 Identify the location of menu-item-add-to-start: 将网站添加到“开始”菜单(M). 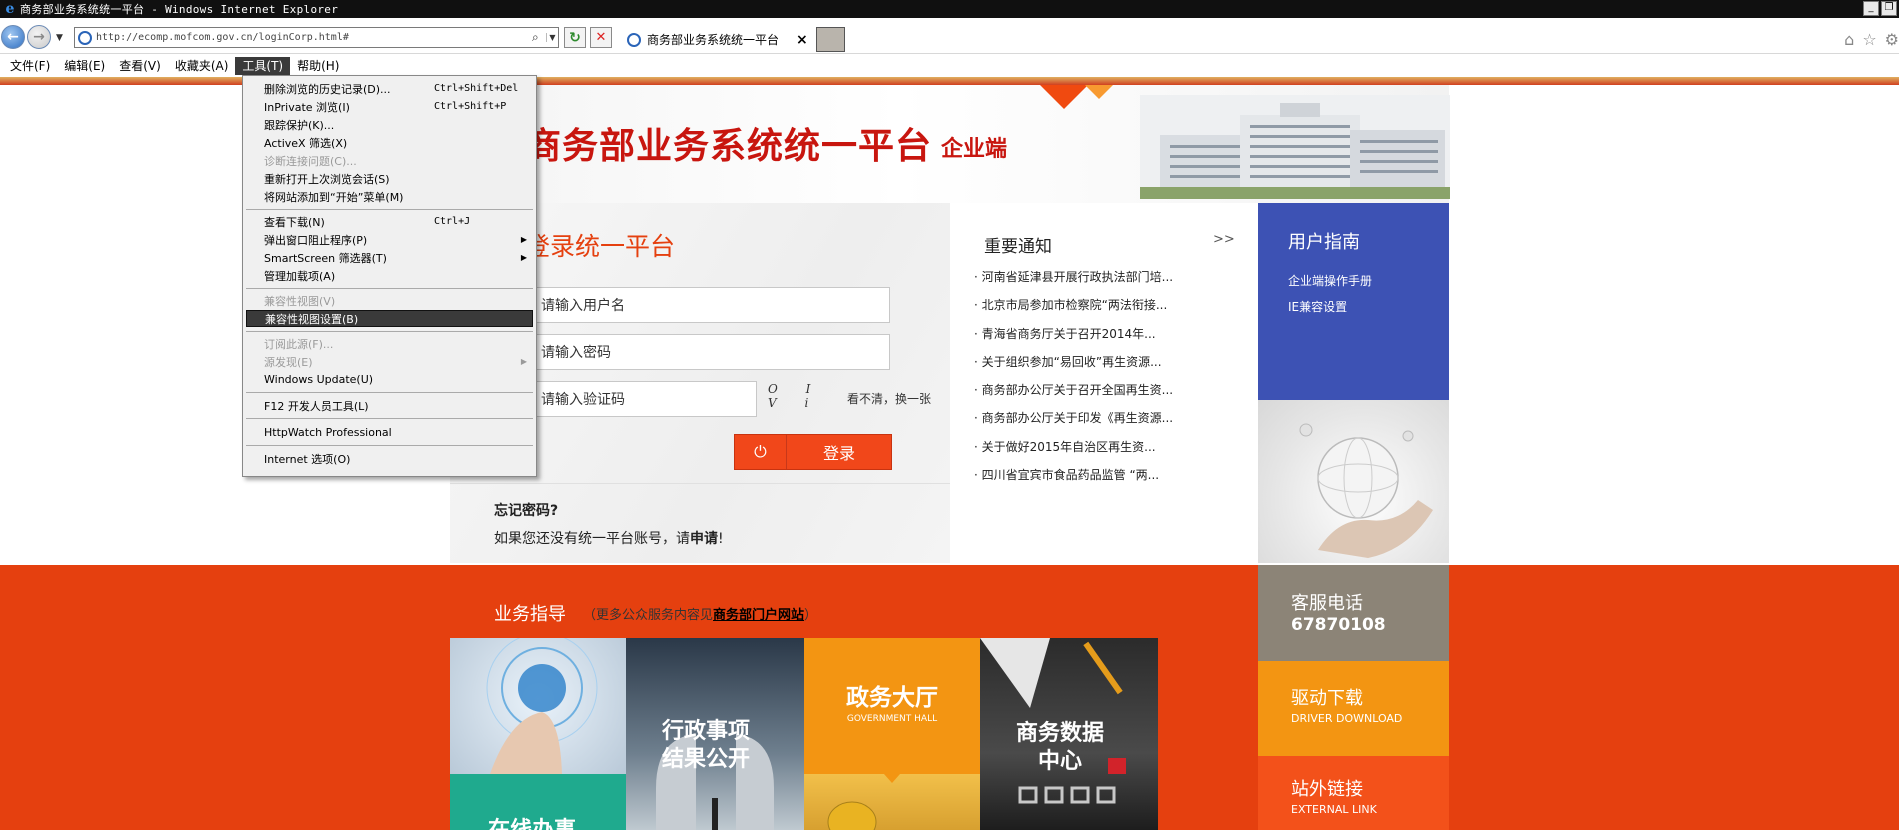
(389, 196).